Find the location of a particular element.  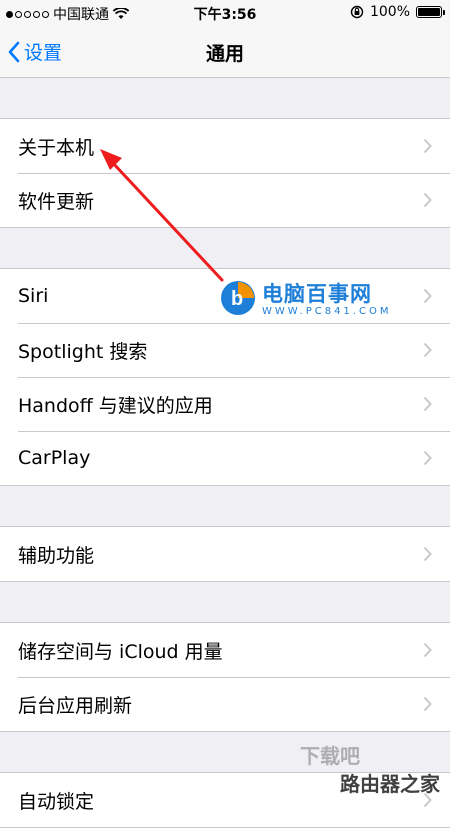

settings-row-handoff: Handoff 与建议的应用 is located at coordinates (225, 404).